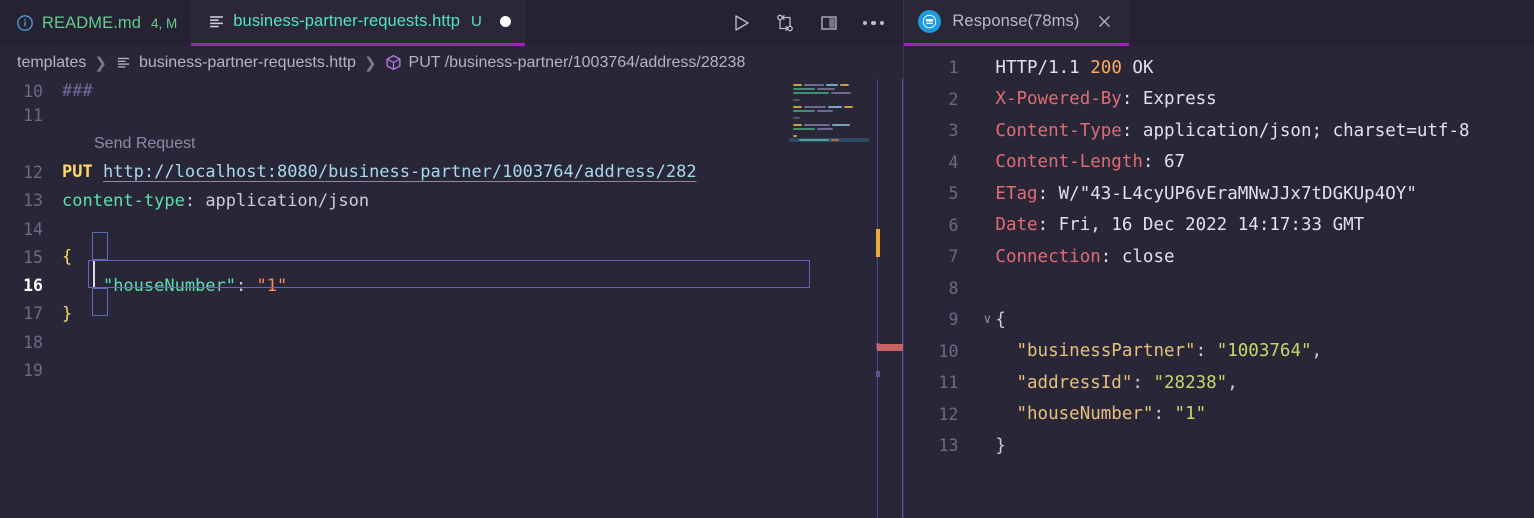 Image resolution: width=1534 pixels, height=518 pixels. Describe the element at coordinates (33, 286) in the screenshot. I see `line-number: 16` at that location.